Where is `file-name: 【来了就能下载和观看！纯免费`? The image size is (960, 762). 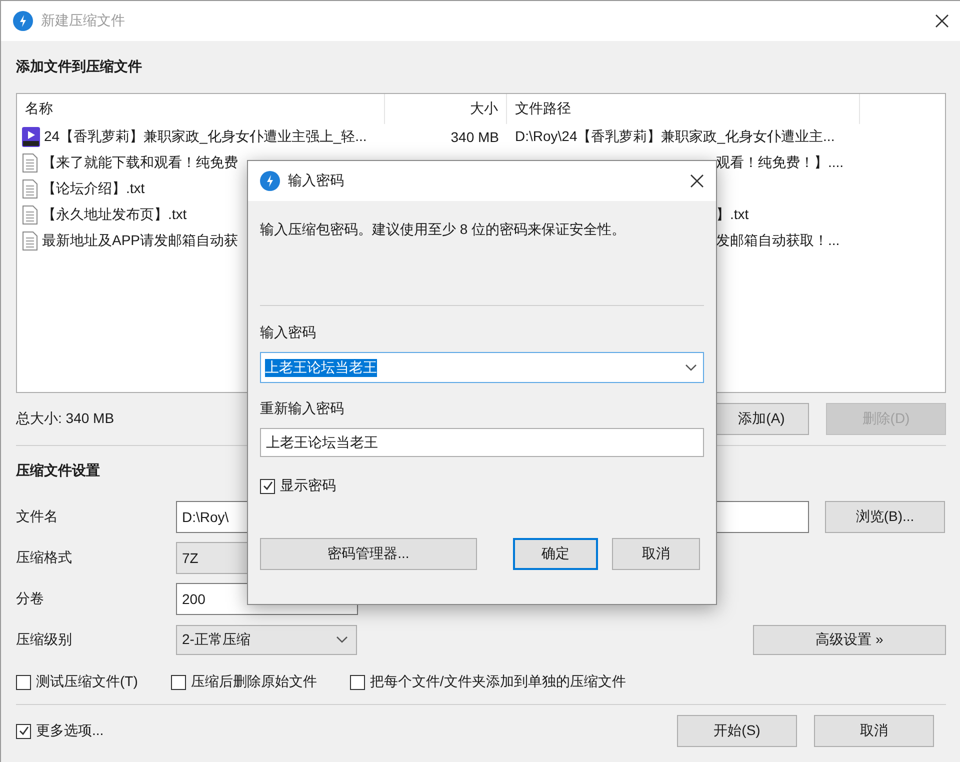
file-name: 【来了就能下载和观看！纯免费 is located at coordinates (140, 163).